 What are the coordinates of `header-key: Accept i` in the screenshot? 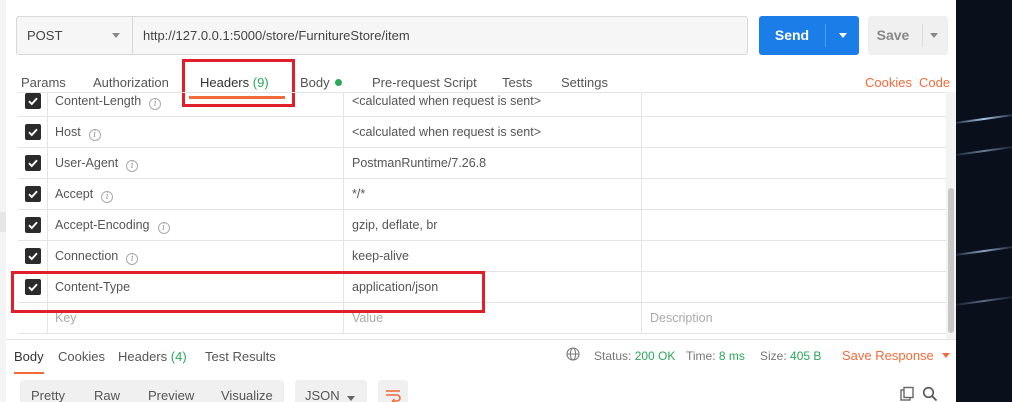 It's located at (196, 194).